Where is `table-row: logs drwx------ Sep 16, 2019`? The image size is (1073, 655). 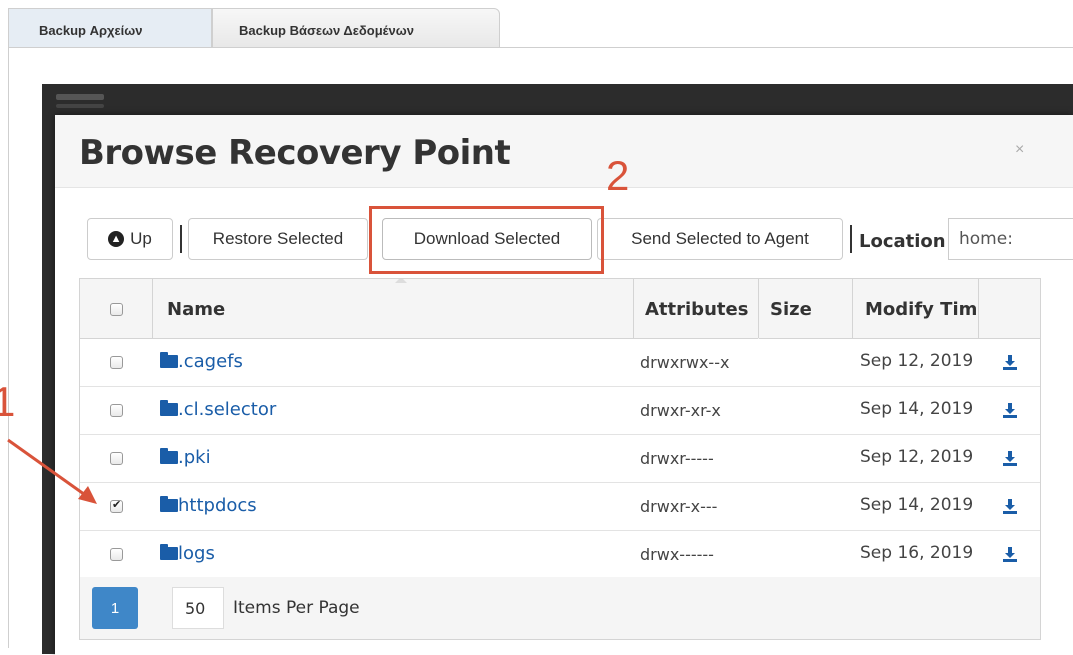
table-row: logs drwx------ Sep 16, 2019 is located at coordinates (560, 555).